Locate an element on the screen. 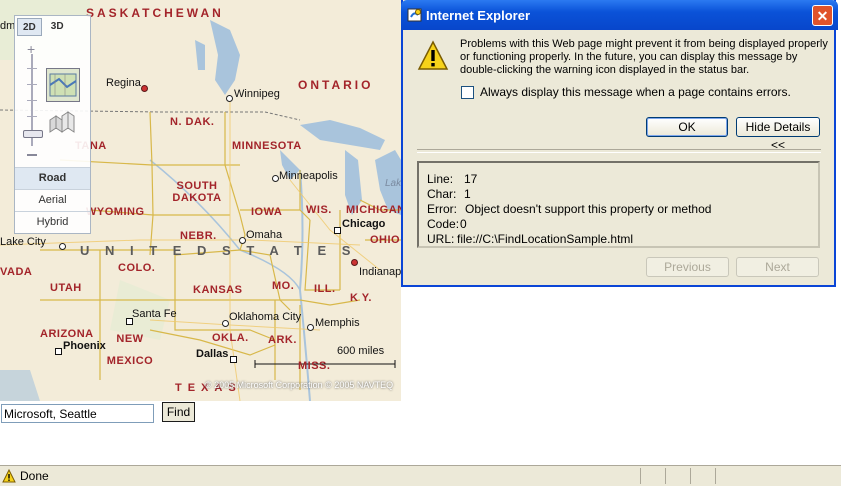 This screenshot has width=841, height=486. map-label-partial: dm is located at coordinates (8, 26).